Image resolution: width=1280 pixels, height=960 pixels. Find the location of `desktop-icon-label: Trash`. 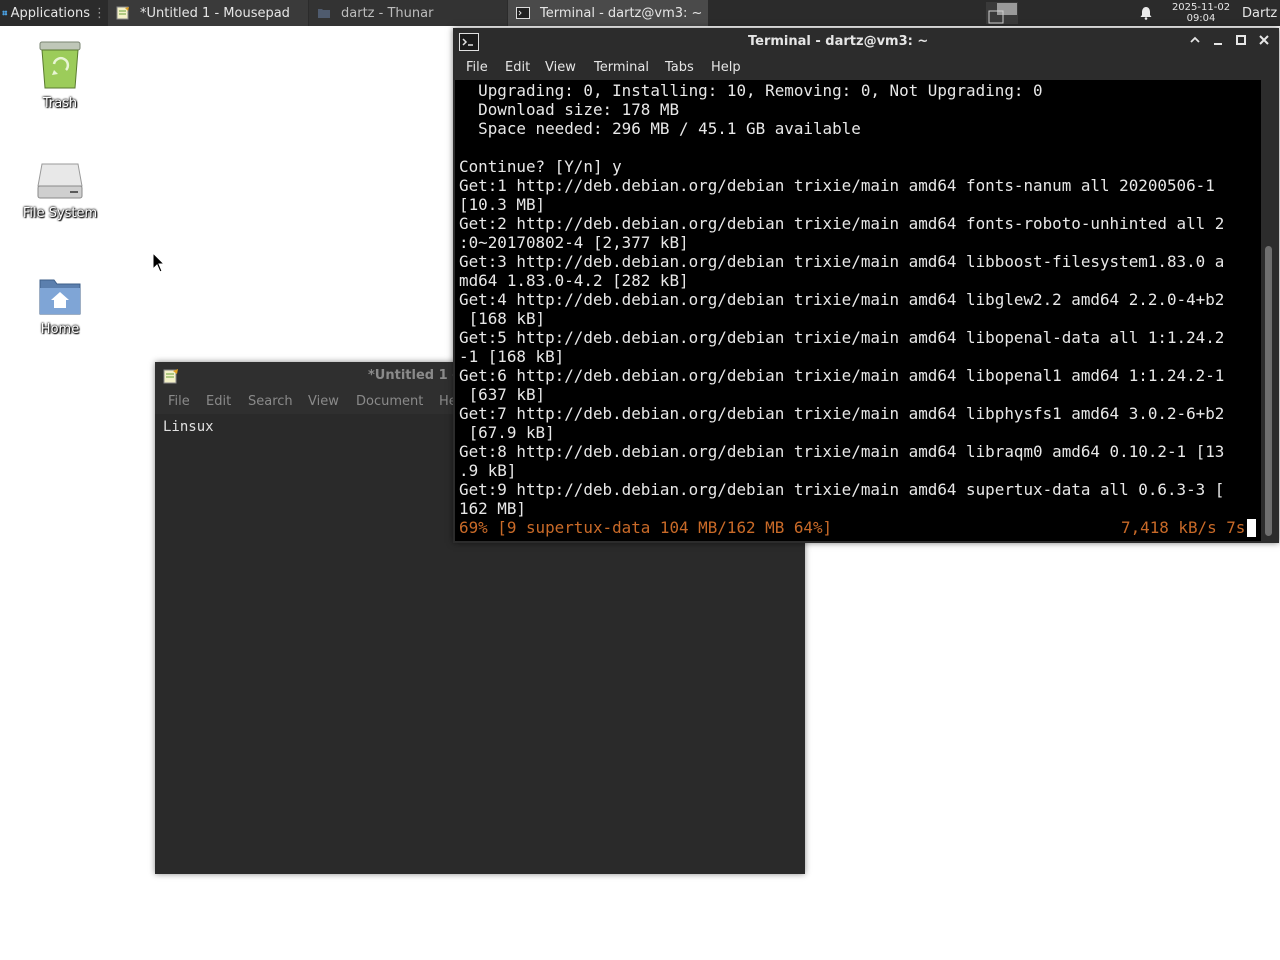

desktop-icon-label: Trash is located at coordinates (60, 103).